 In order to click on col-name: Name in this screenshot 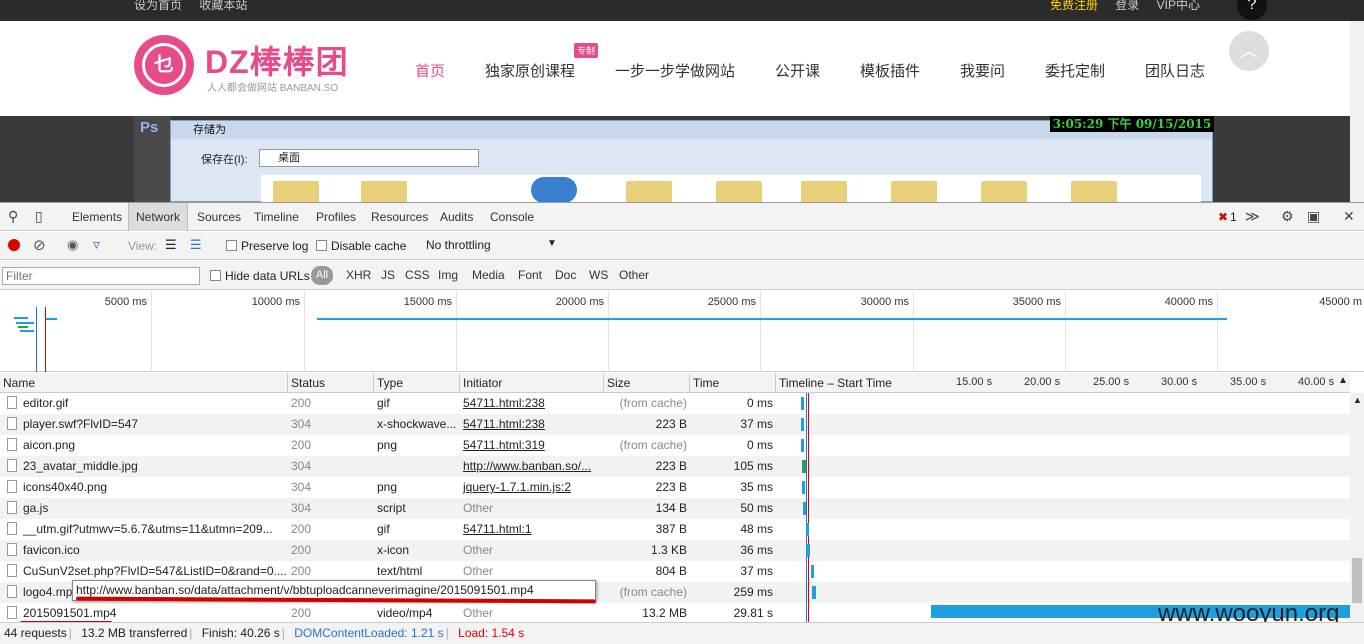, I will do `click(144, 383)`.